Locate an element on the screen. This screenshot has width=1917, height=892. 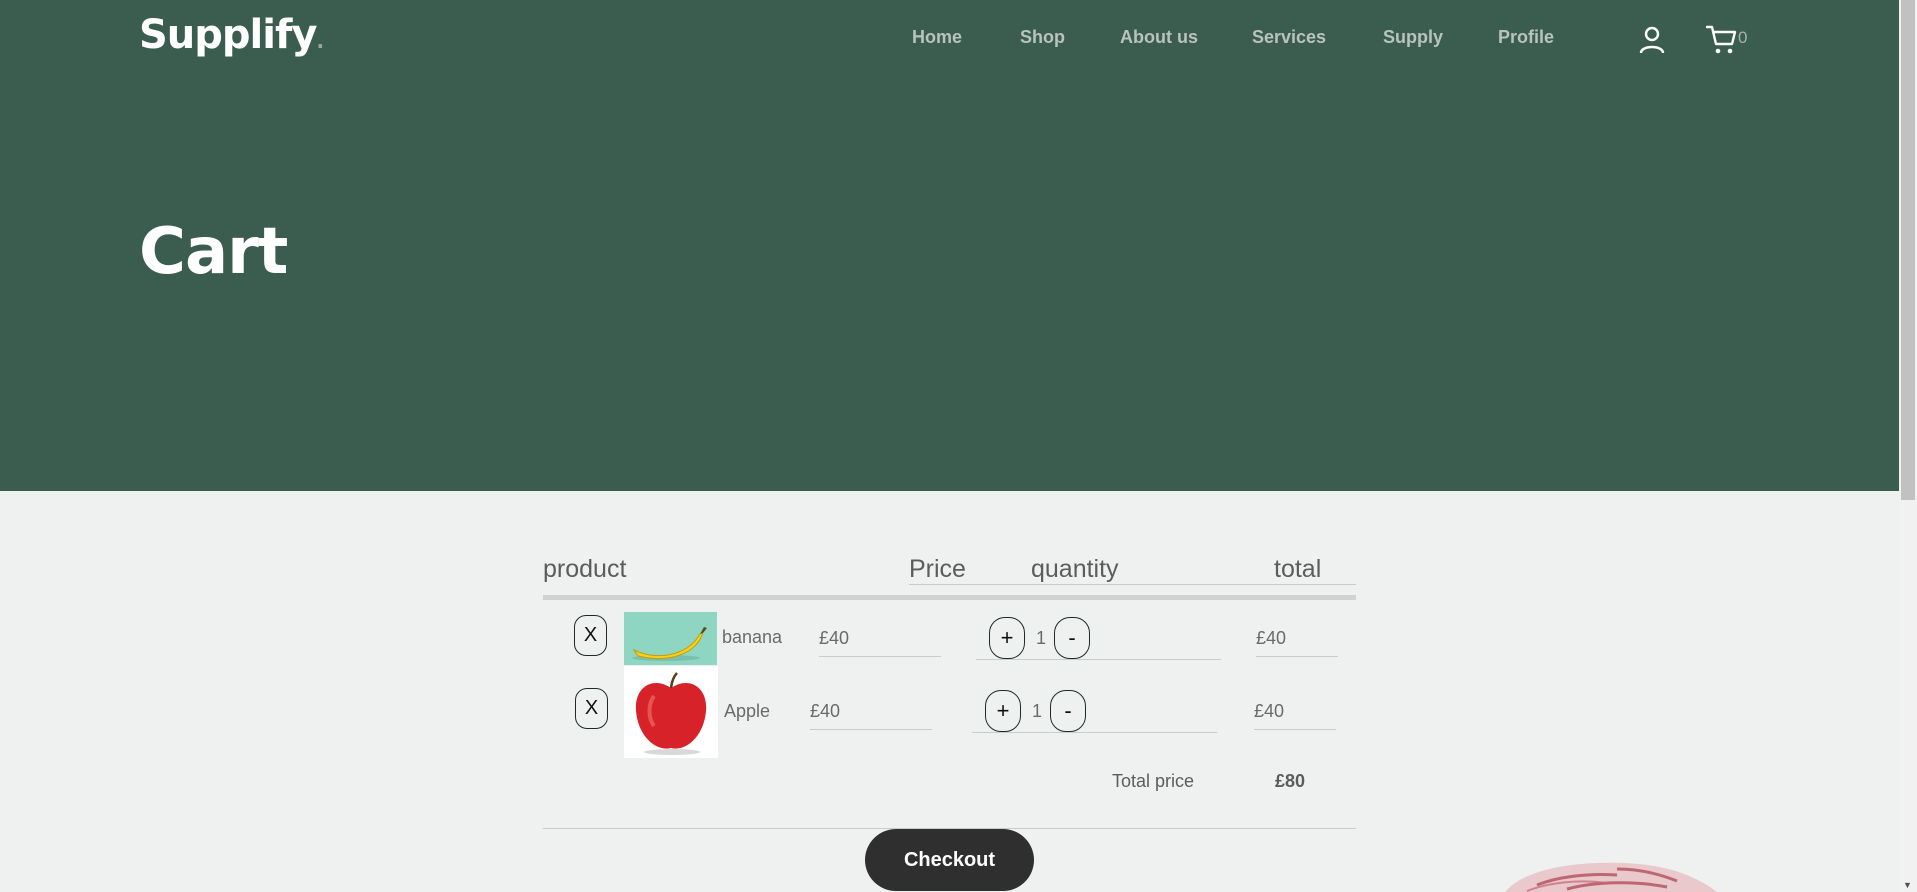
header-divider is located at coordinates (949, 597).